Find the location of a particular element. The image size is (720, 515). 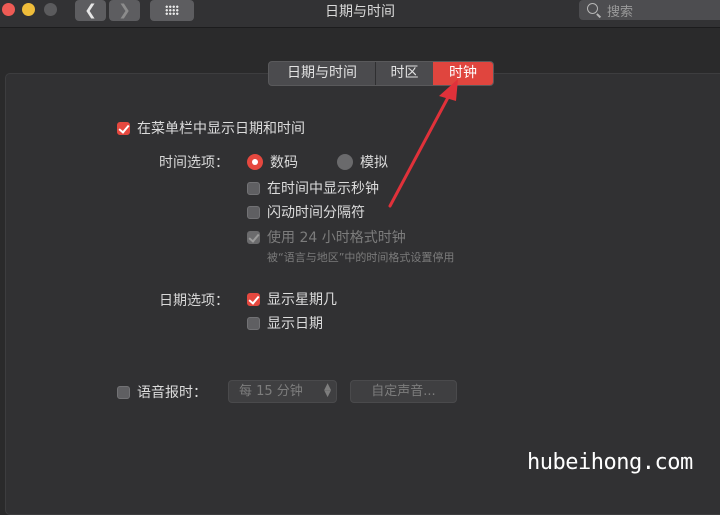

annotation-arrow is located at coordinates (423, 143).